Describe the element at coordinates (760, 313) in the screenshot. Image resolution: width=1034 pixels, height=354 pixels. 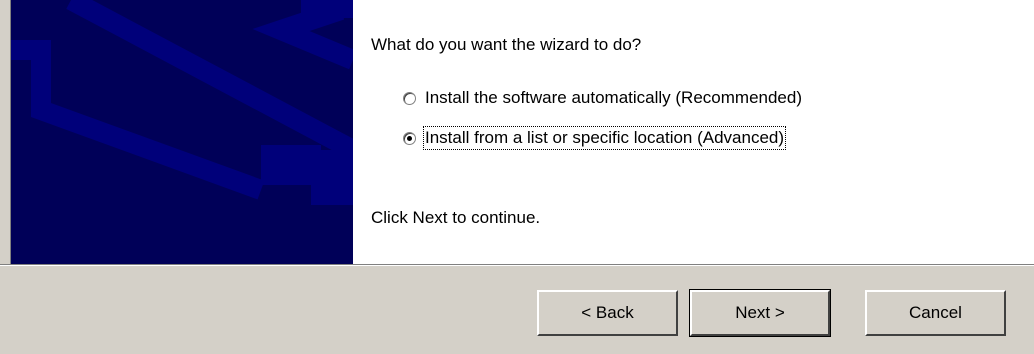
I see `next-button: Next >` at that location.